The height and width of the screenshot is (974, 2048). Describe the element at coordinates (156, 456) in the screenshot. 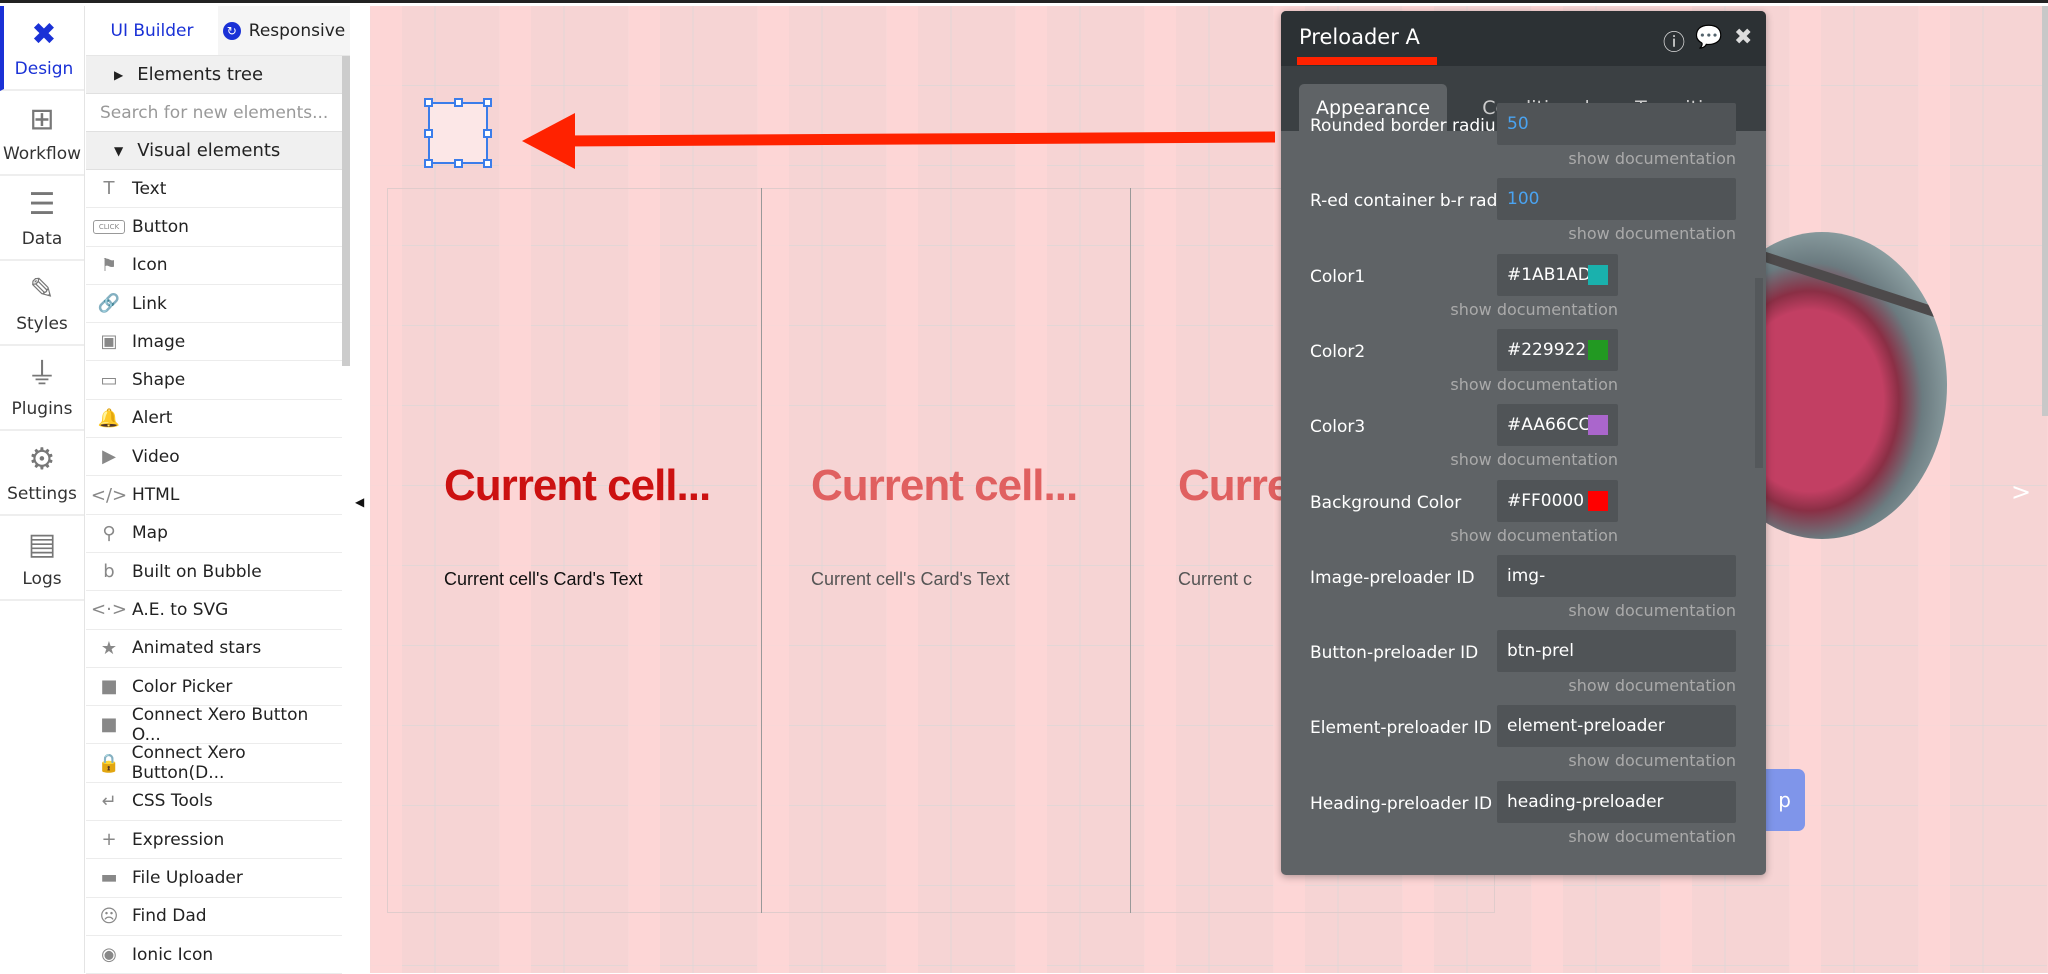

I see `element-item-label: Video` at that location.